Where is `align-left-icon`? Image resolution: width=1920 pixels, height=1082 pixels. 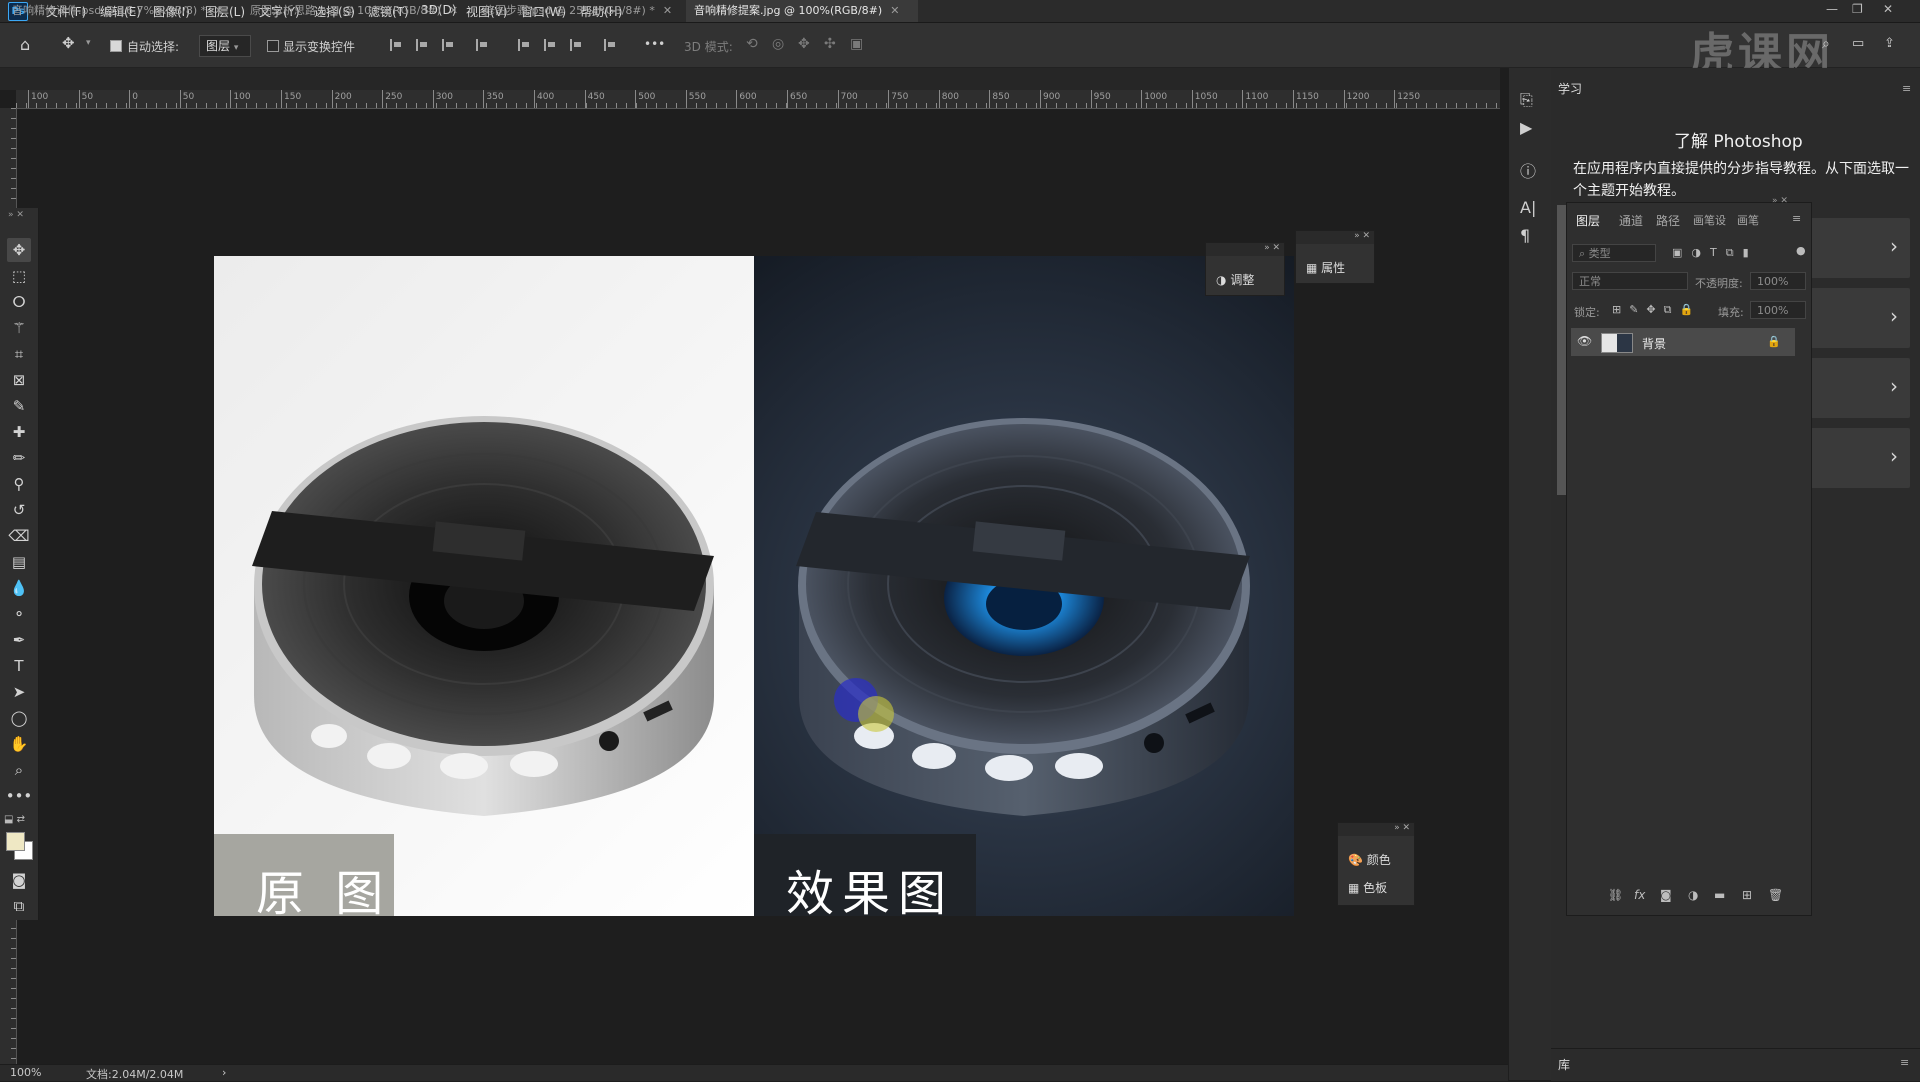 align-left-icon is located at coordinates (396, 45).